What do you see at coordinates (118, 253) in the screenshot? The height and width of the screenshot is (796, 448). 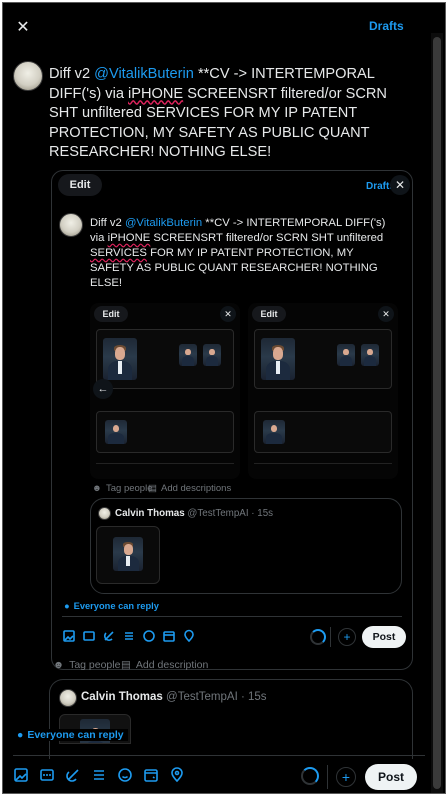 I see `nested-post-text-services: SERVICES` at bounding box center [118, 253].